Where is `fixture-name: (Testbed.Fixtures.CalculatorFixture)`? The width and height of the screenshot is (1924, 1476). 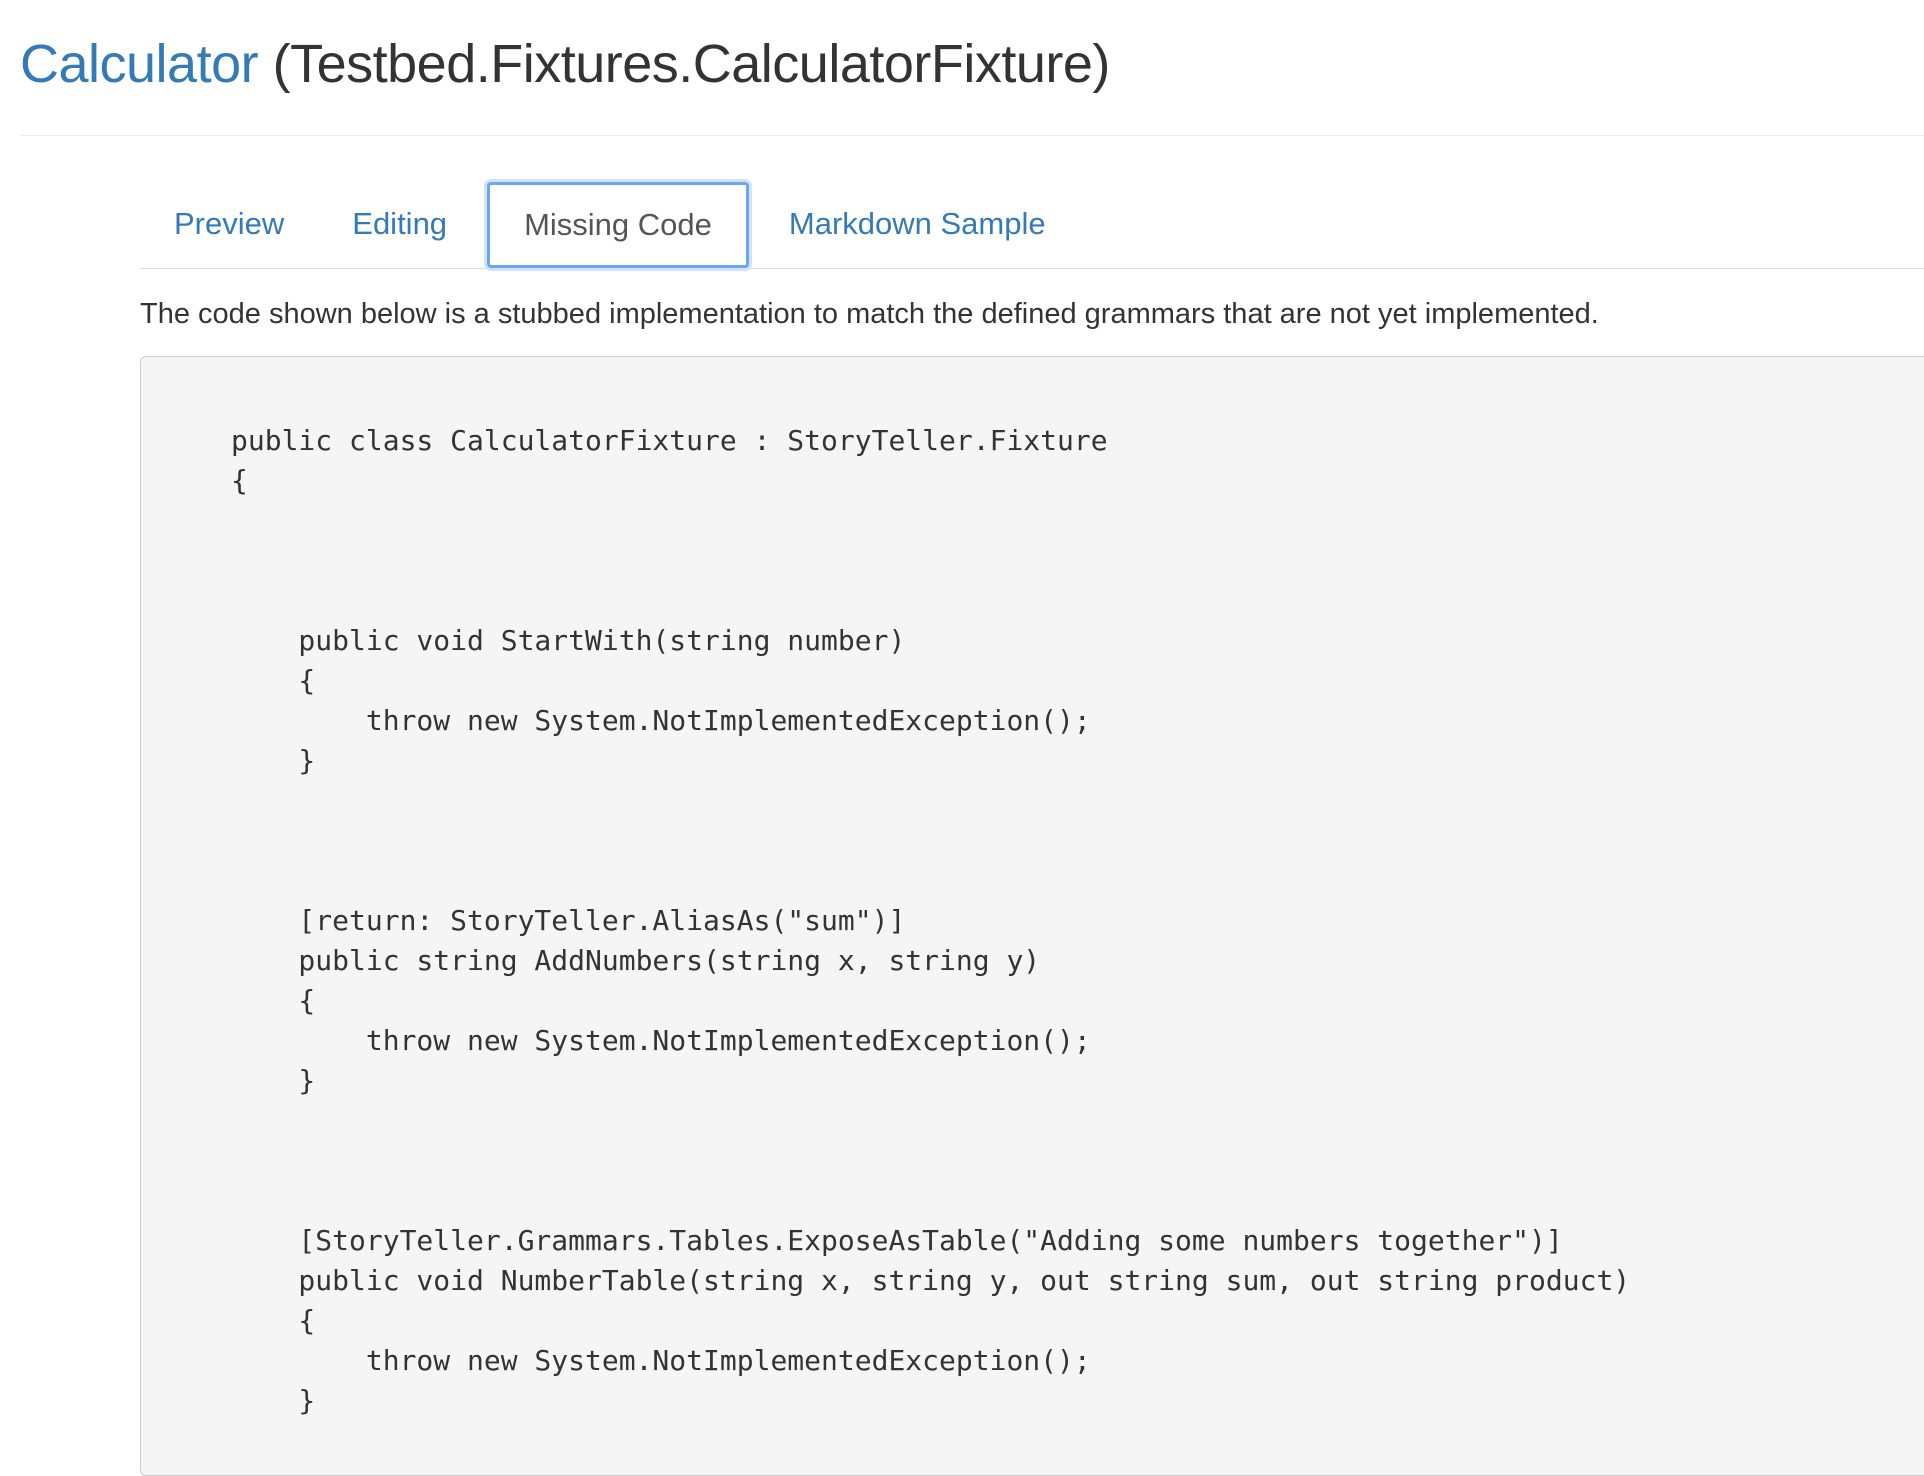
fixture-name: (Testbed.Fixtures.CalculatorFixture) is located at coordinates (691, 64).